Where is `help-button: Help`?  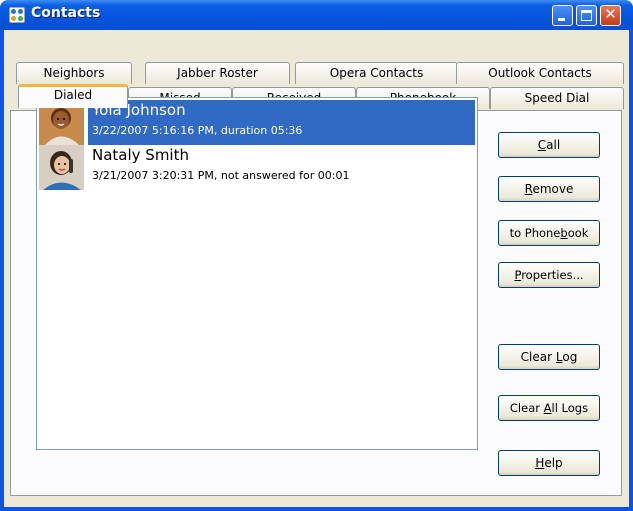
help-button: Help is located at coordinates (549, 463).